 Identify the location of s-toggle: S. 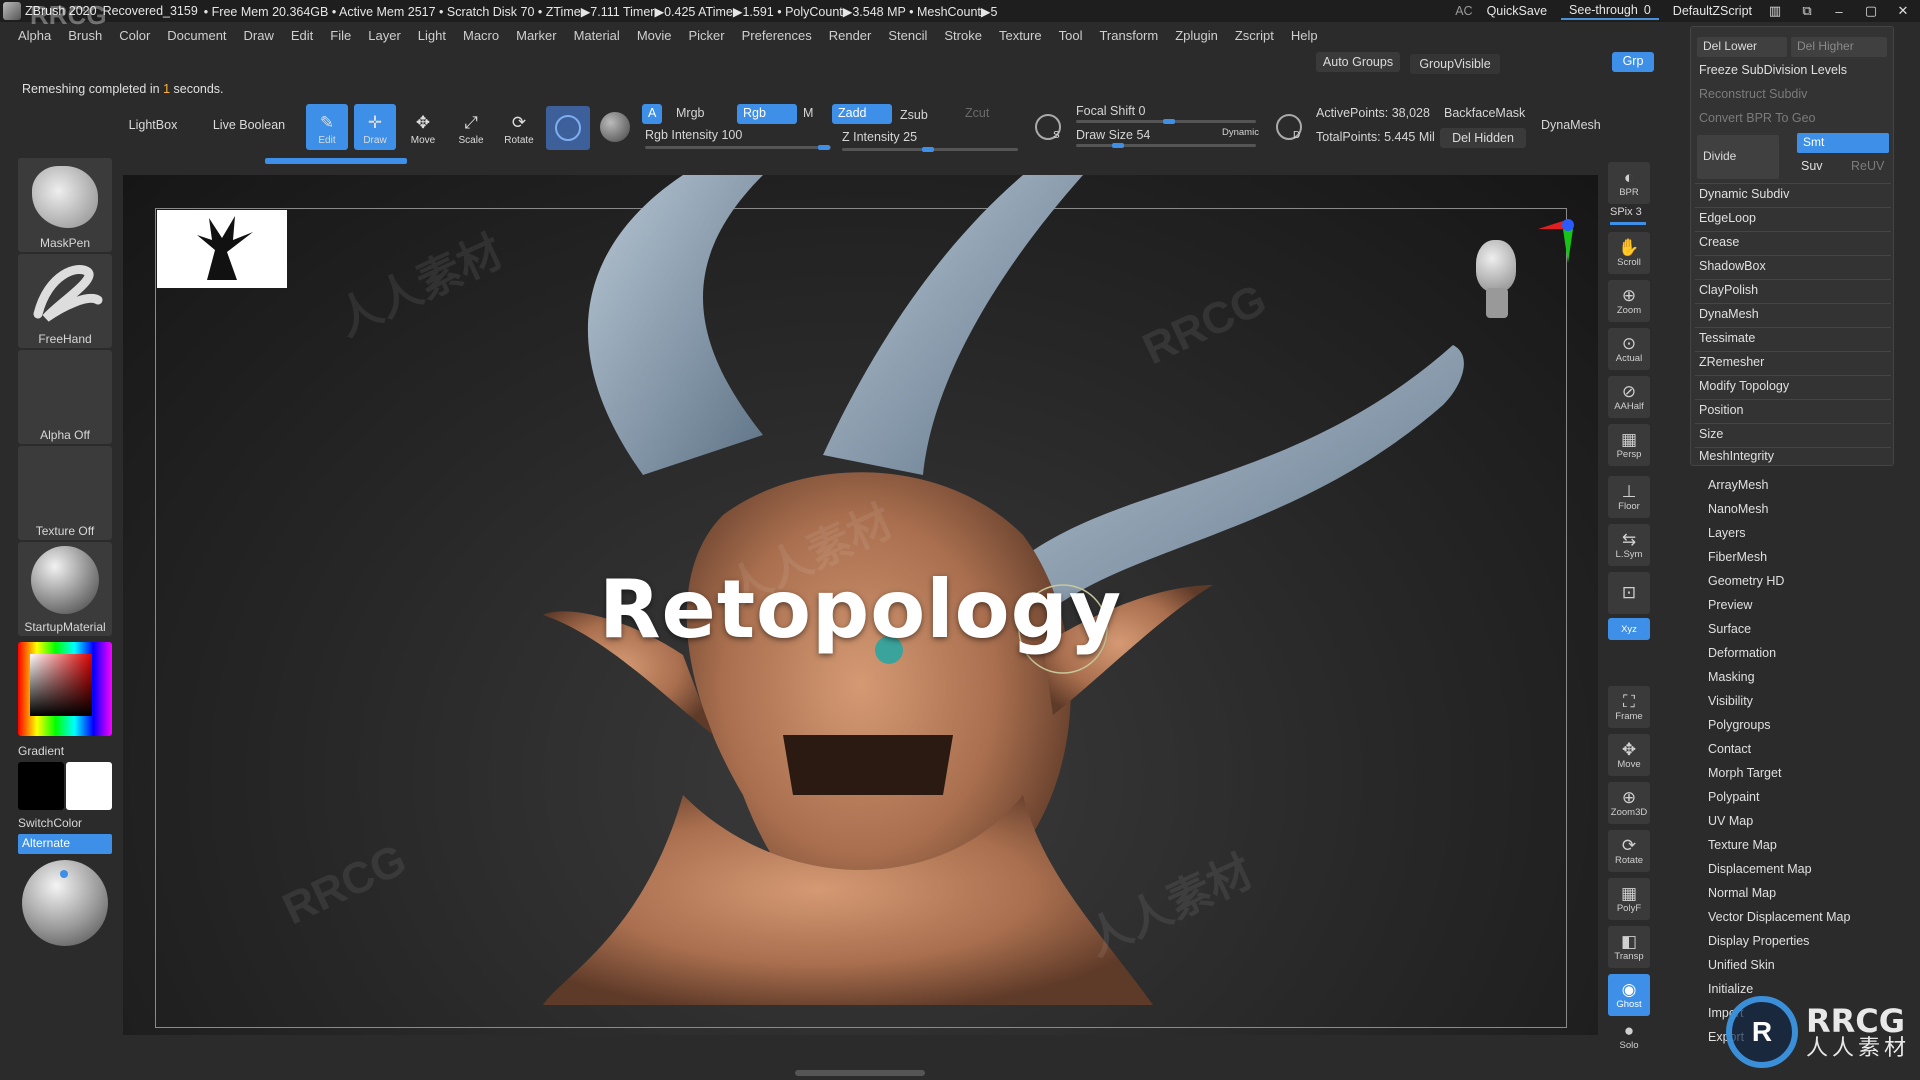
(1056, 135).